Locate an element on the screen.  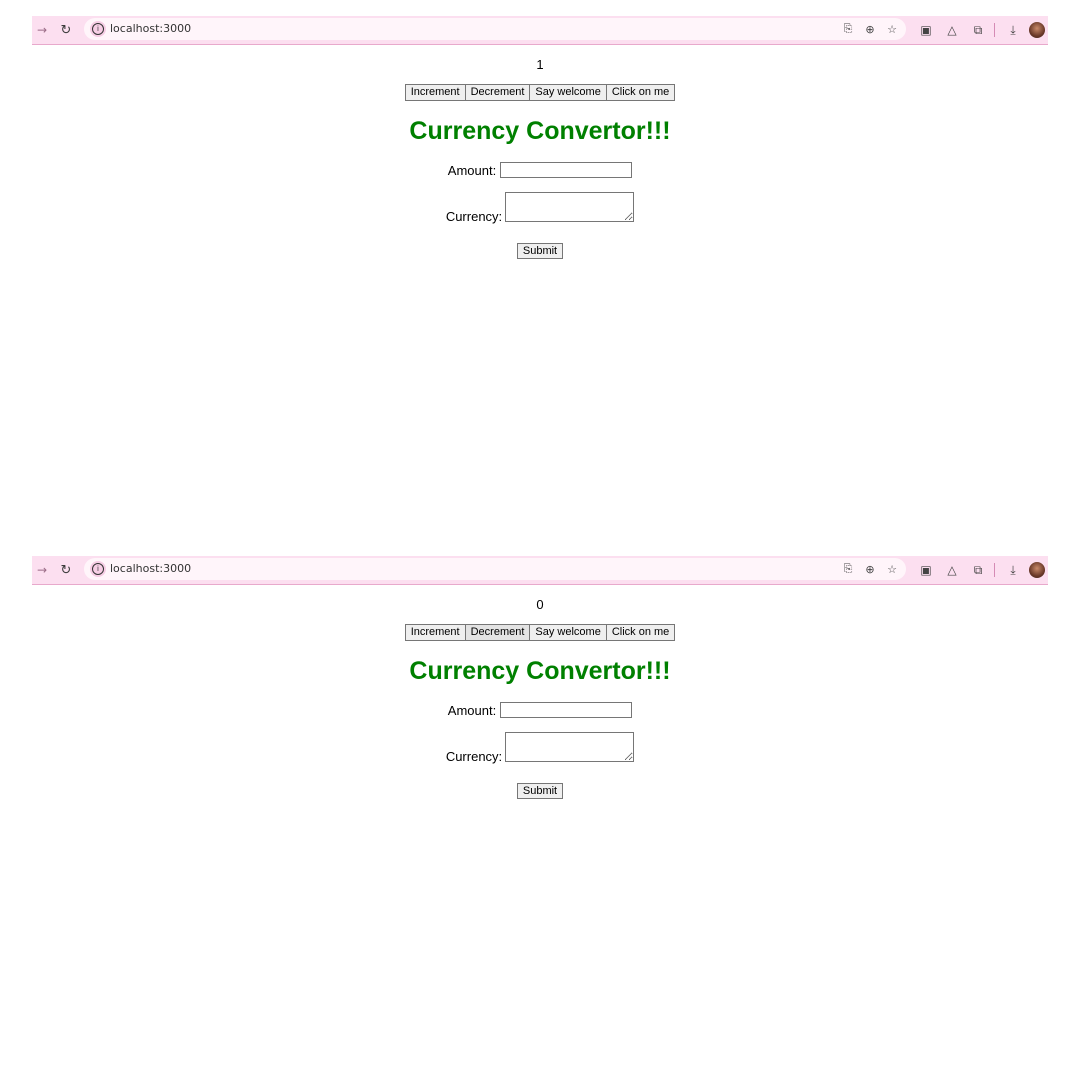
counter-value: 0 is located at coordinates (540, 604).